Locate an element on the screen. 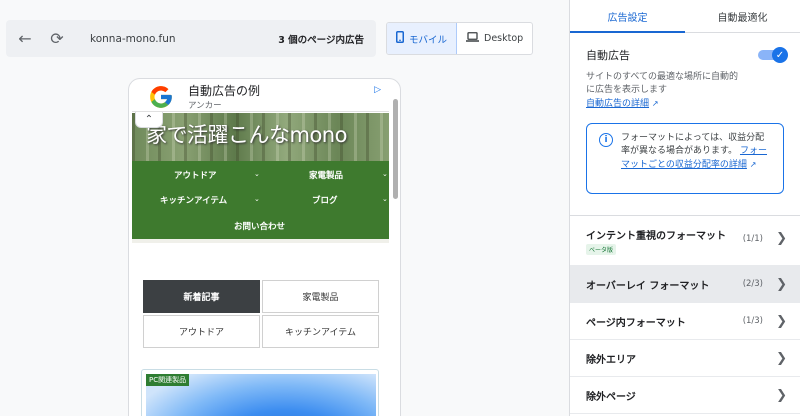 Image resolution: width=800 pixels, height=416 pixels. category-new-posts: 新着記事 is located at coordinates (201, 296).